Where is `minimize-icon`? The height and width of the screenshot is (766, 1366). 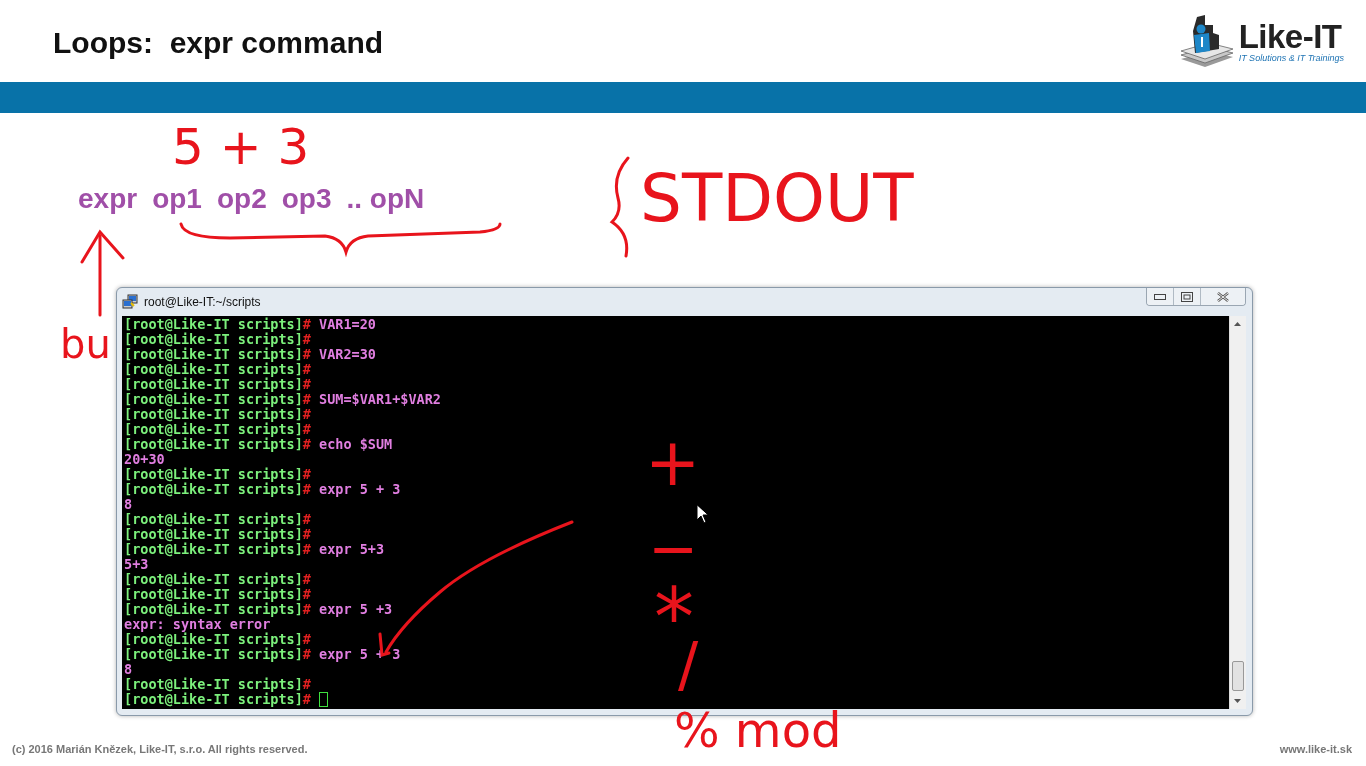 minimize-icon is located at coordinates (1160, 296).